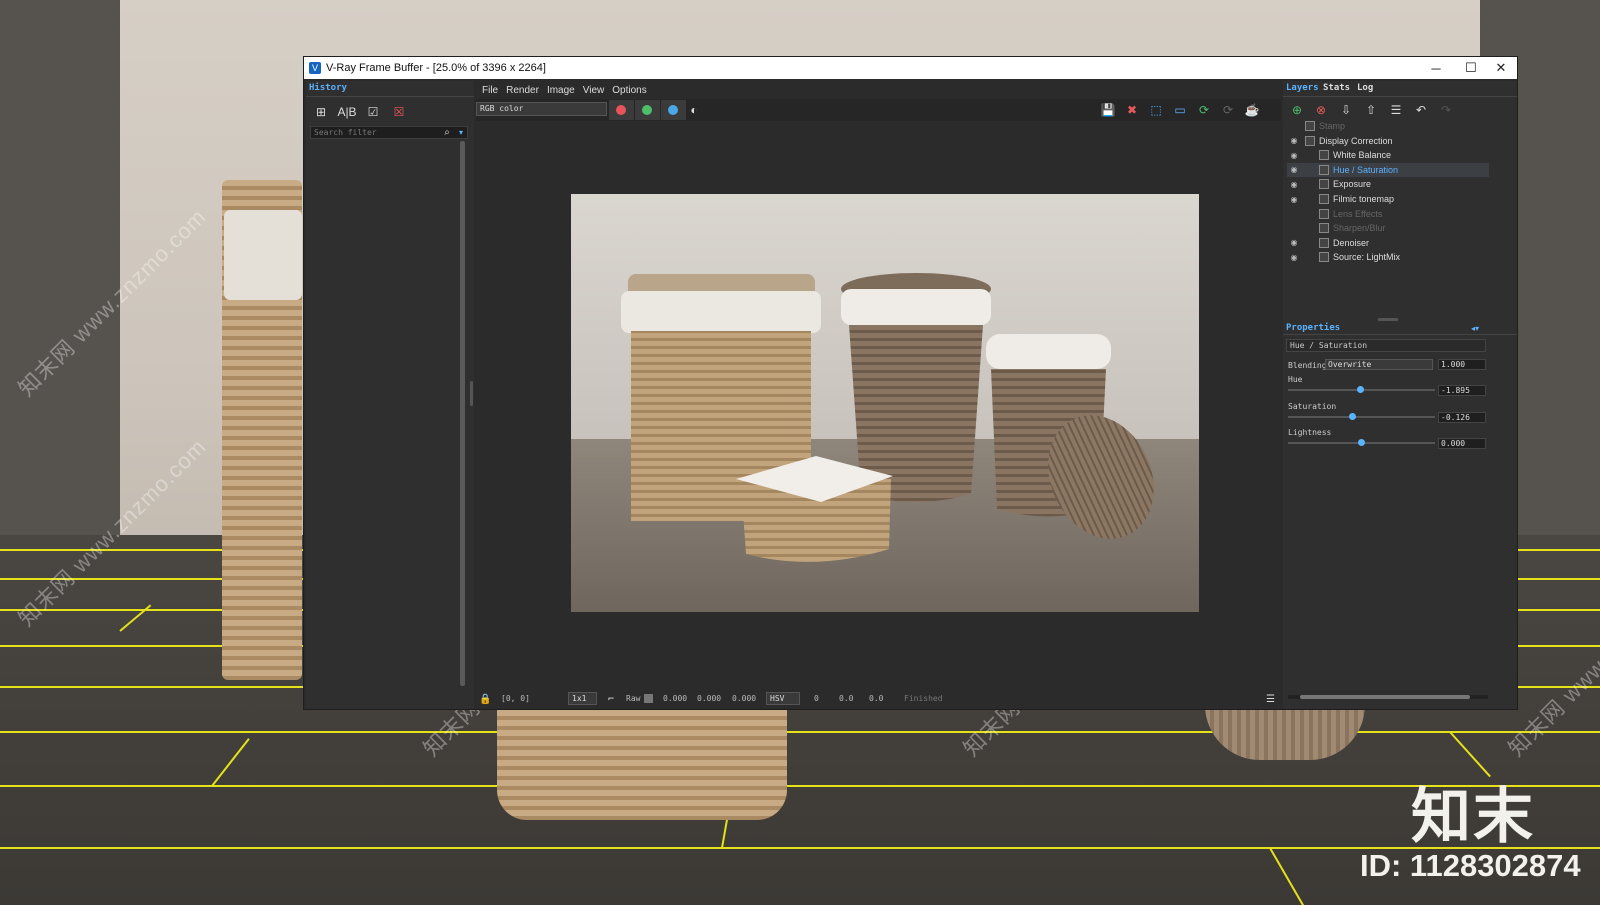  What do you see at coordinates (1388, 169) in the screenshot?
I see `layer-row: ◉ Hue / Saturation` at bounding box center [1388, 169].